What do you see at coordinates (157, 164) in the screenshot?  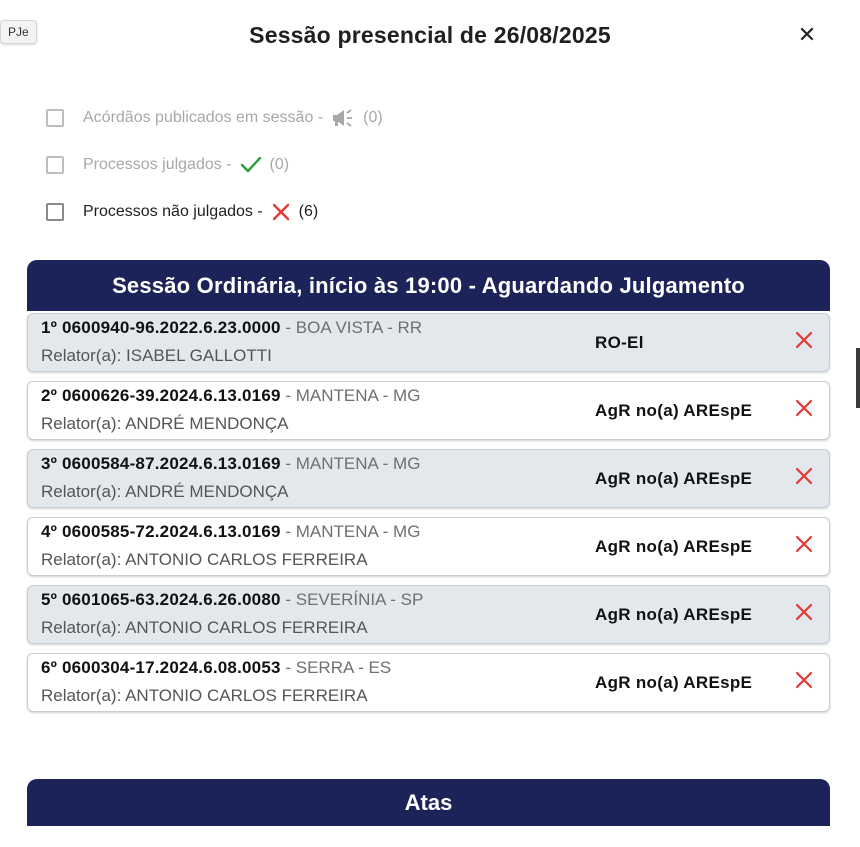 I see `filter-label: Processos julgados -` at bounding box center [157, 164].